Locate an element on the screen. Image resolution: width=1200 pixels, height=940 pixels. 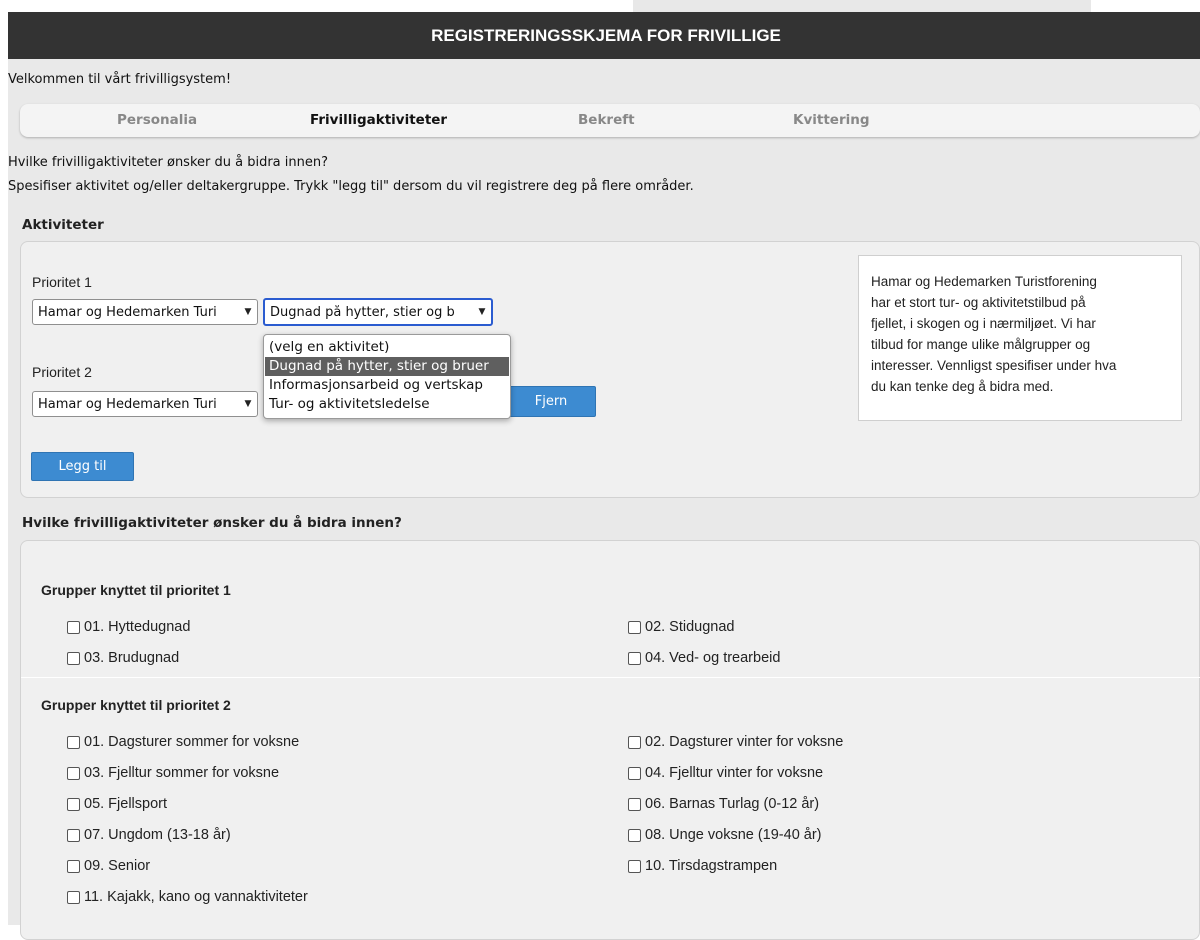
checkbox-label: 10. Tirsdagstrampen is located at coordinates (711, 866).